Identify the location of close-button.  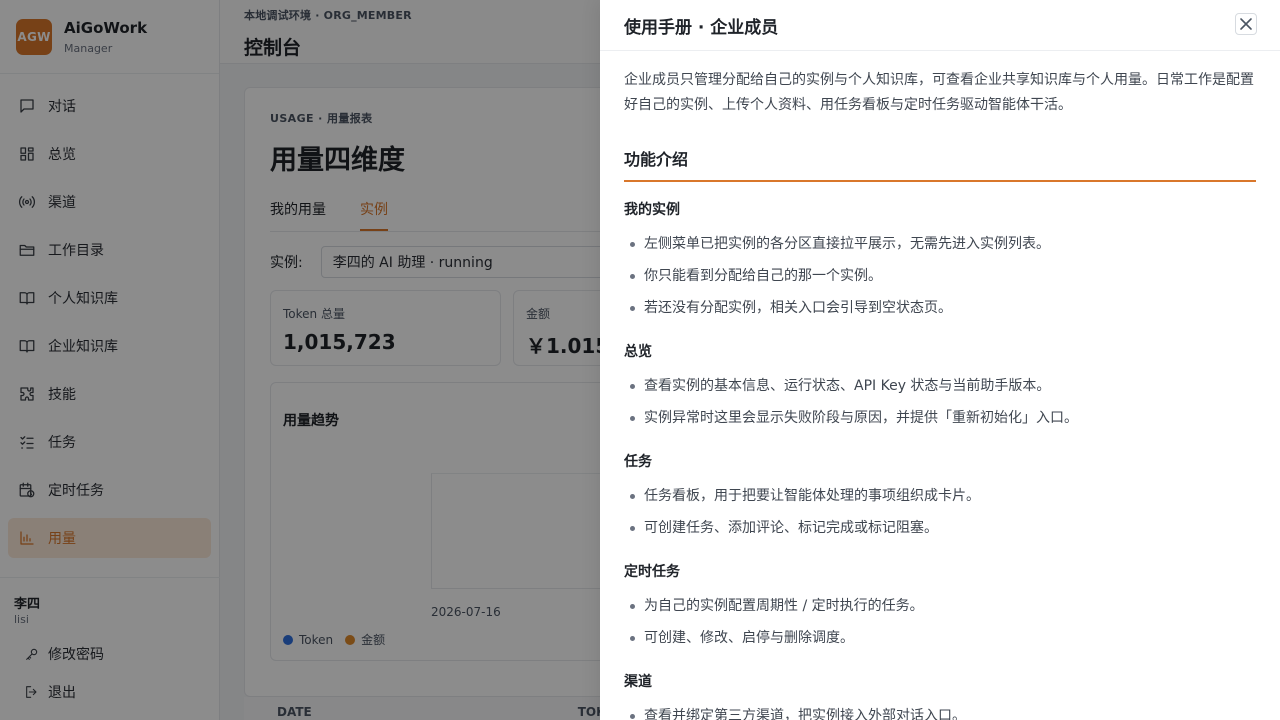
(1246, 24).